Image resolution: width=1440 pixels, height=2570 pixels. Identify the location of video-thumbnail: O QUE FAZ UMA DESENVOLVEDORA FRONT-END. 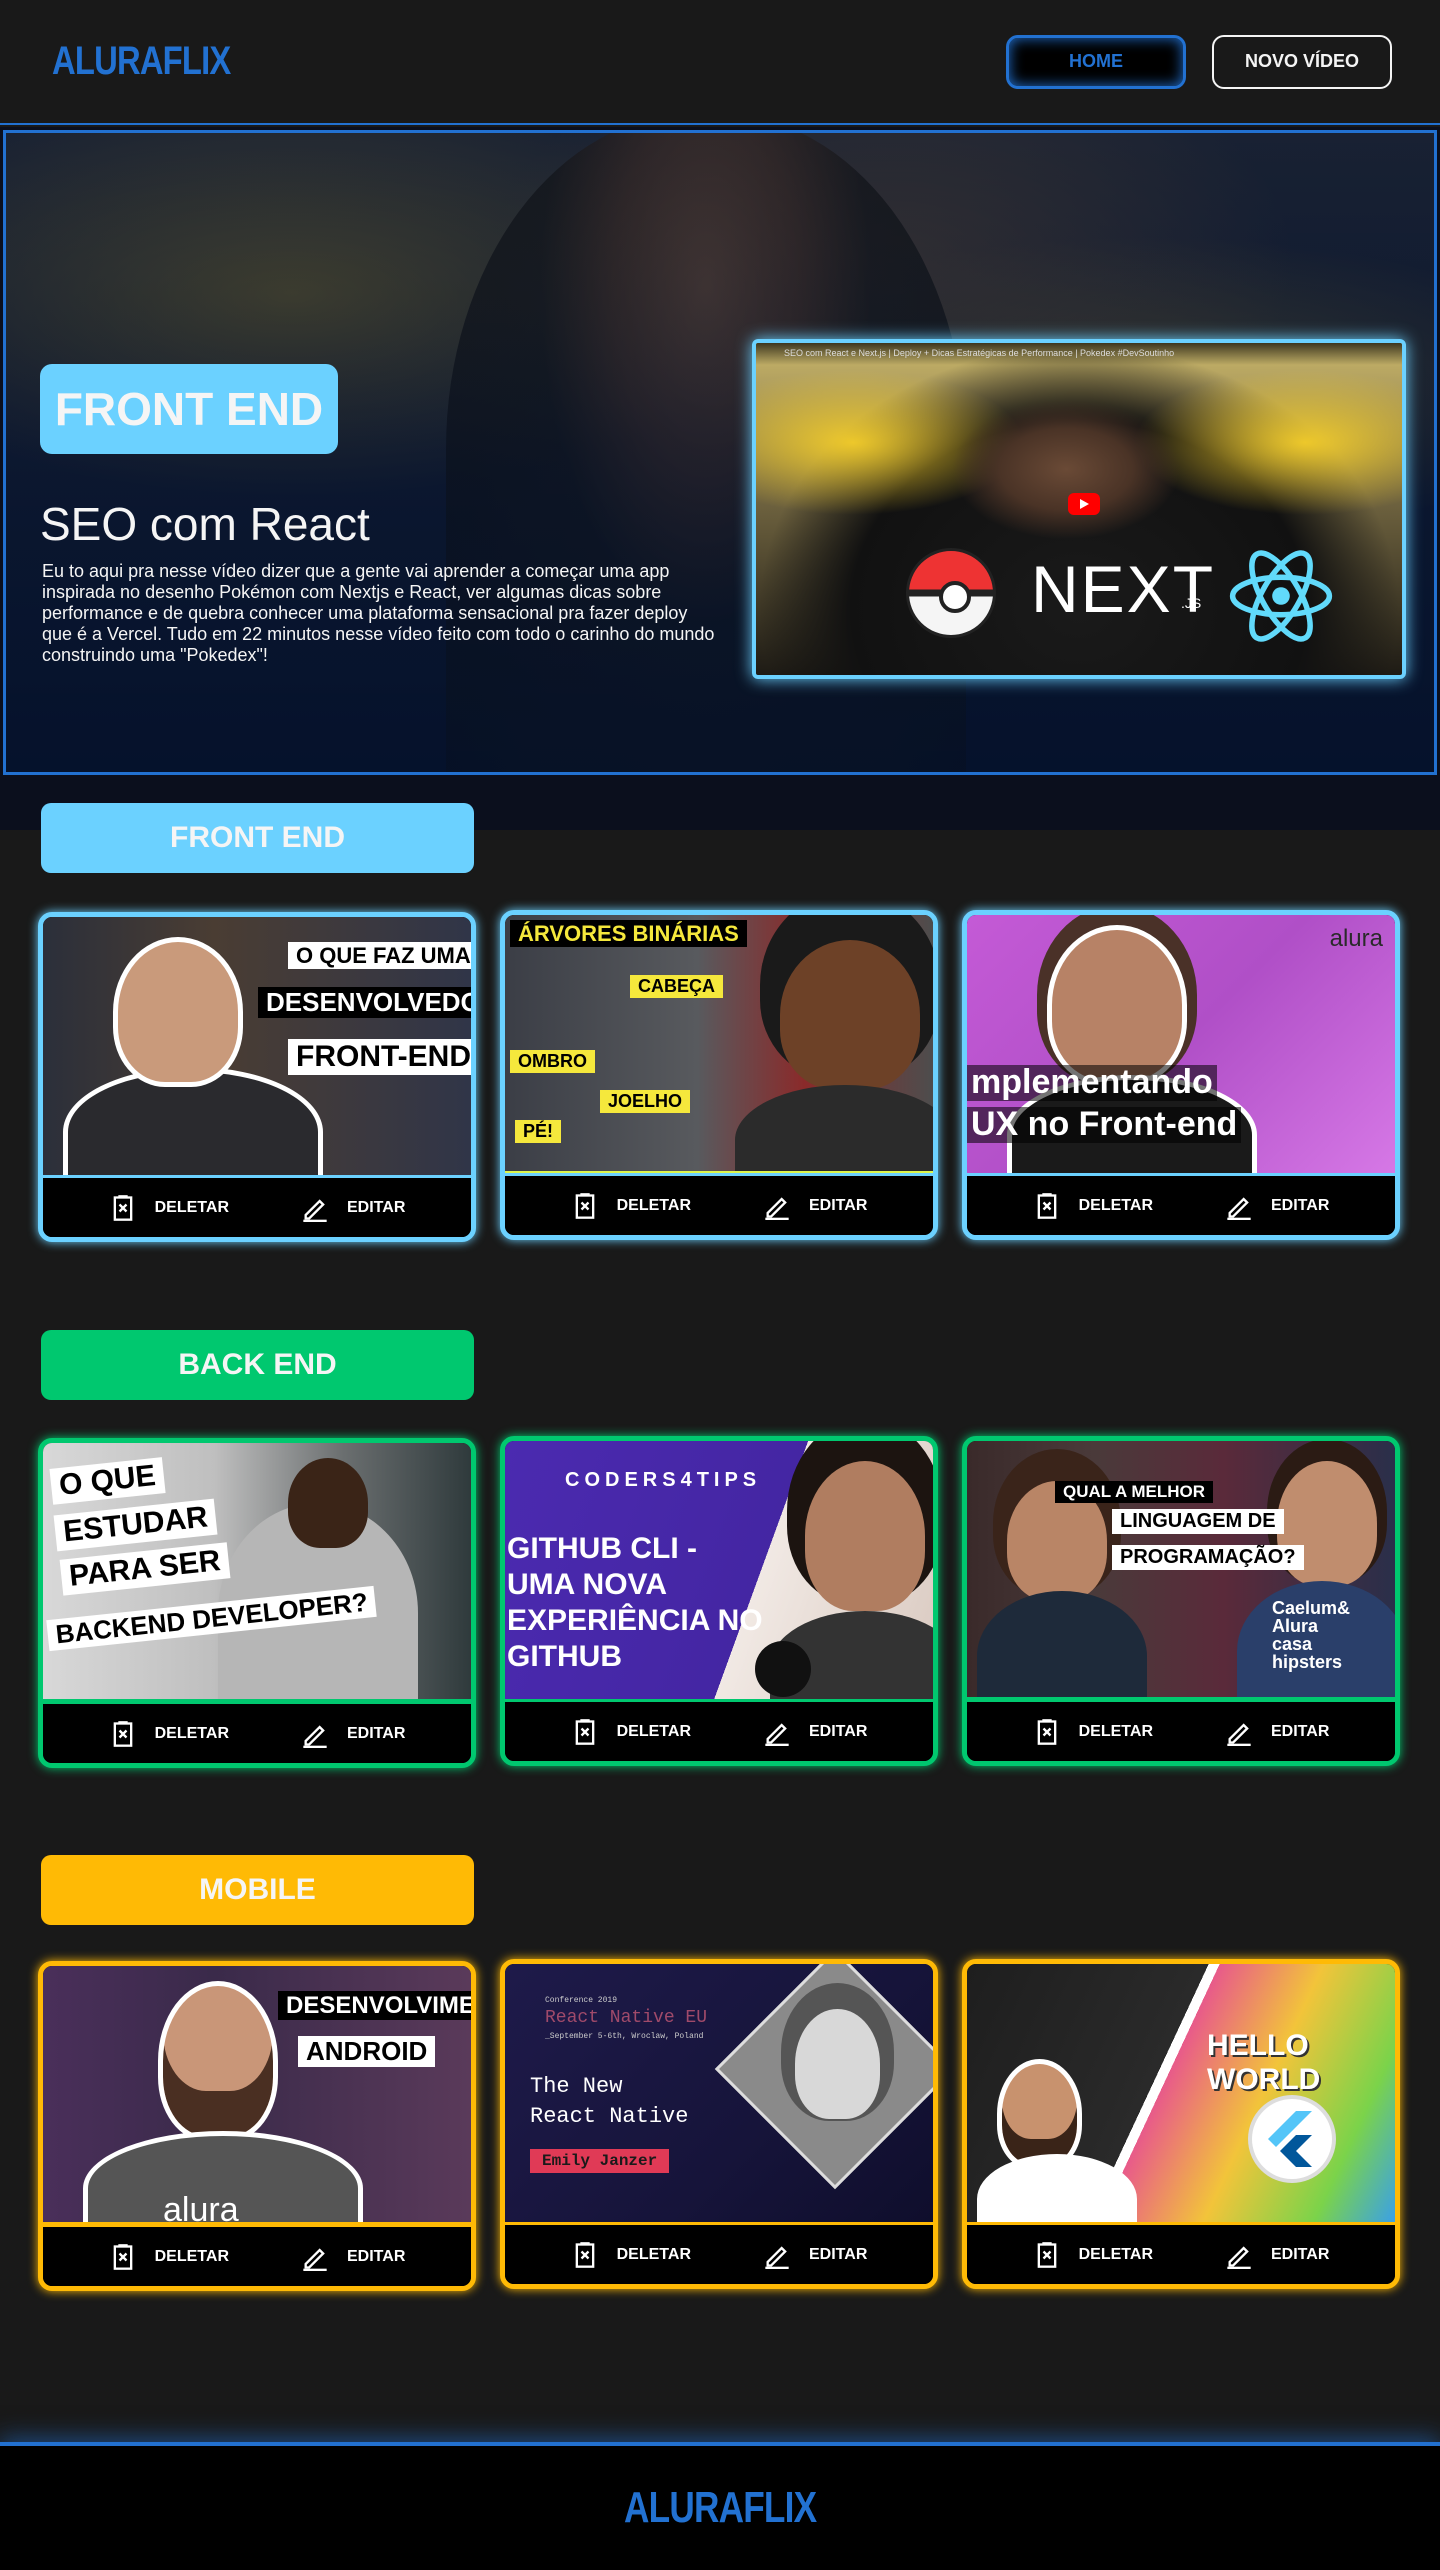
(257, 1047).